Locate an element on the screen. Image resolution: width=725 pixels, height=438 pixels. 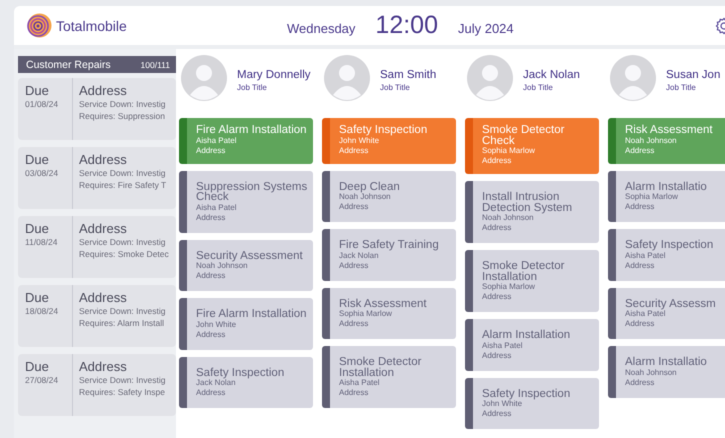
job-card: Alarm Installatio Noah Johnson Address is located at coordinates (666, 372).